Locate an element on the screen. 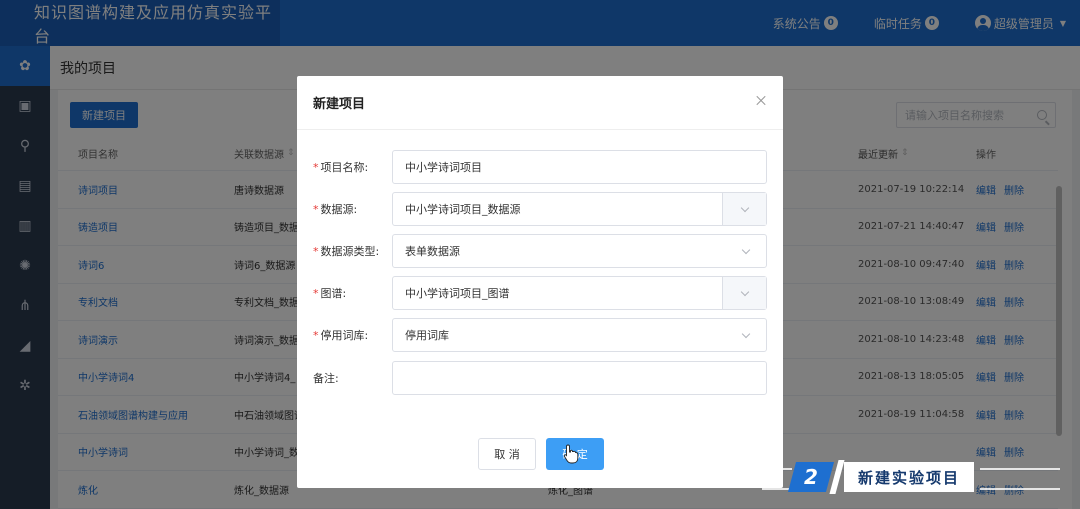 This screenshot has height=509, width=1080. datasource-select: 中小学诗词项目_数据源 is located at coordinates (579, 209).